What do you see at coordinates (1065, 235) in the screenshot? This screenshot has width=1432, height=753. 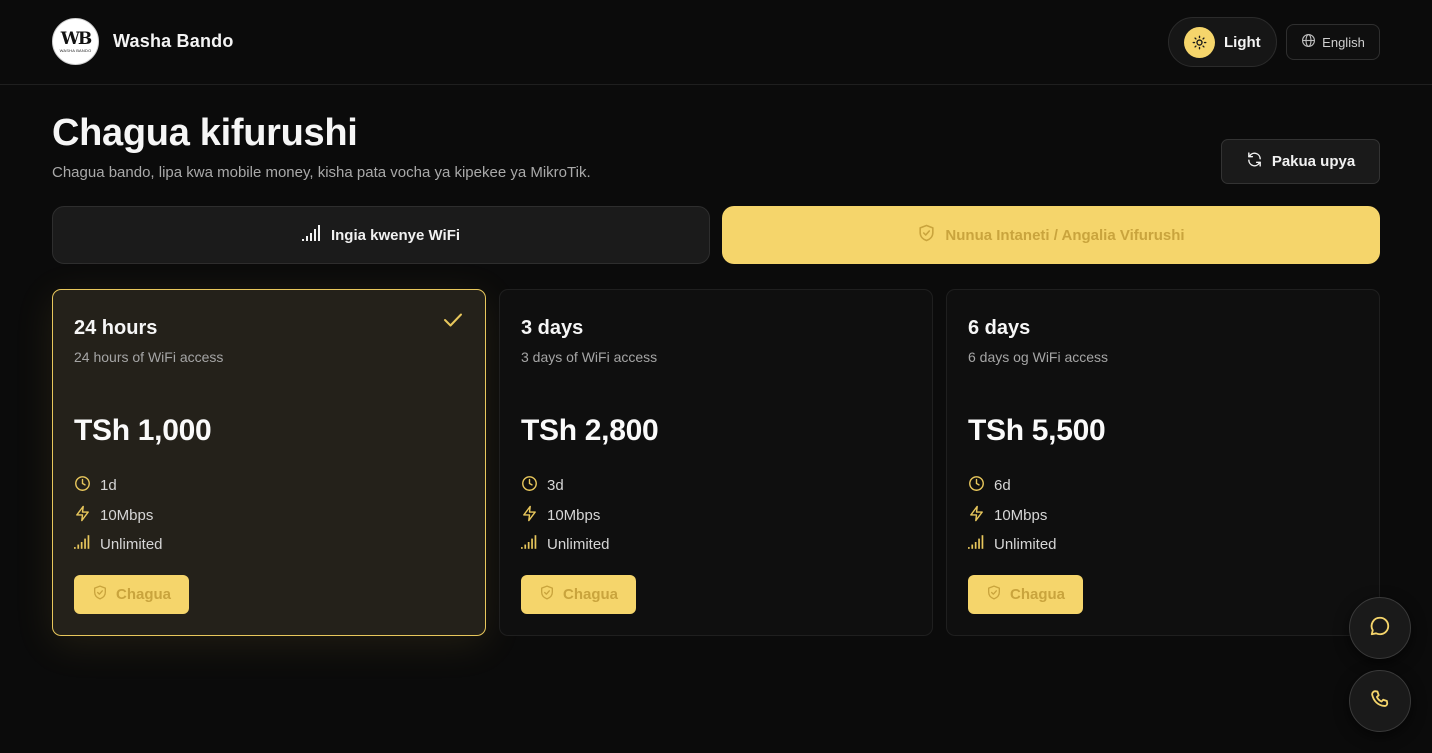 I see `tab-buy-packages-label: Nunua Intaneti / Angalia Vifurushi` at bounding box center [1065, 235].